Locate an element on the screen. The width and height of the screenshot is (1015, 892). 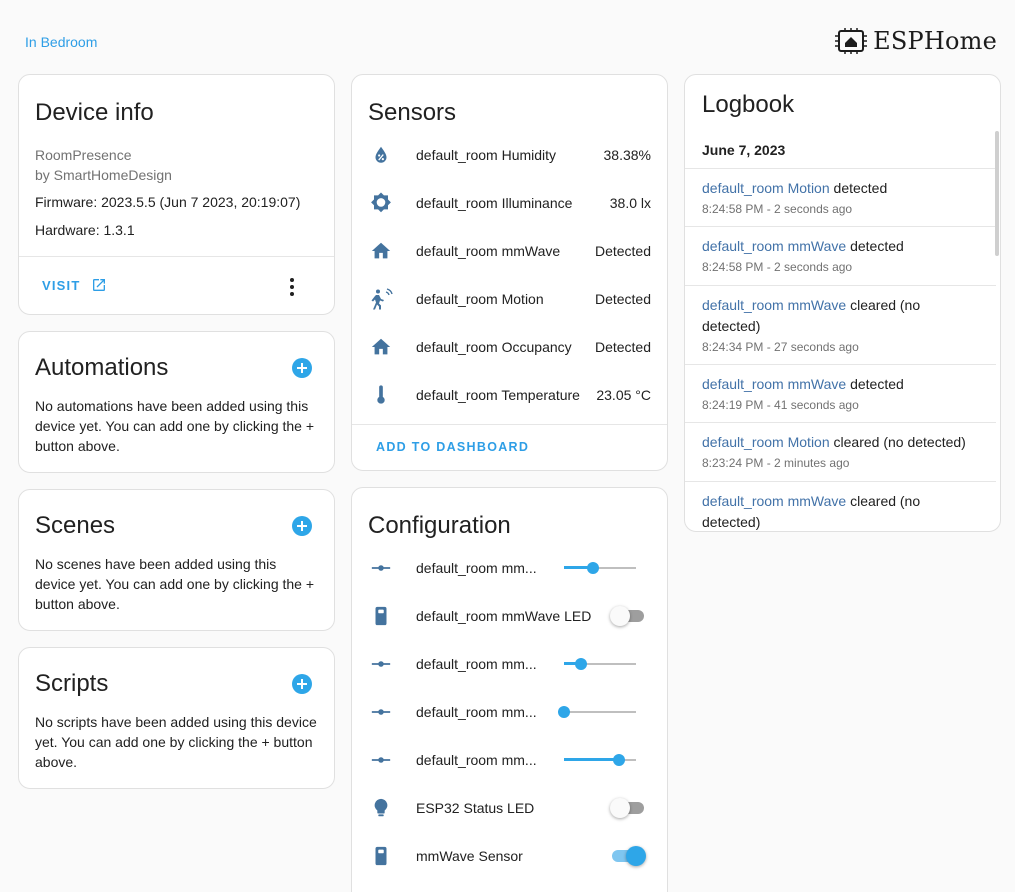
device-model-block: RoomPresence by SmartHomeDesign is located at coordinates (103, 165).